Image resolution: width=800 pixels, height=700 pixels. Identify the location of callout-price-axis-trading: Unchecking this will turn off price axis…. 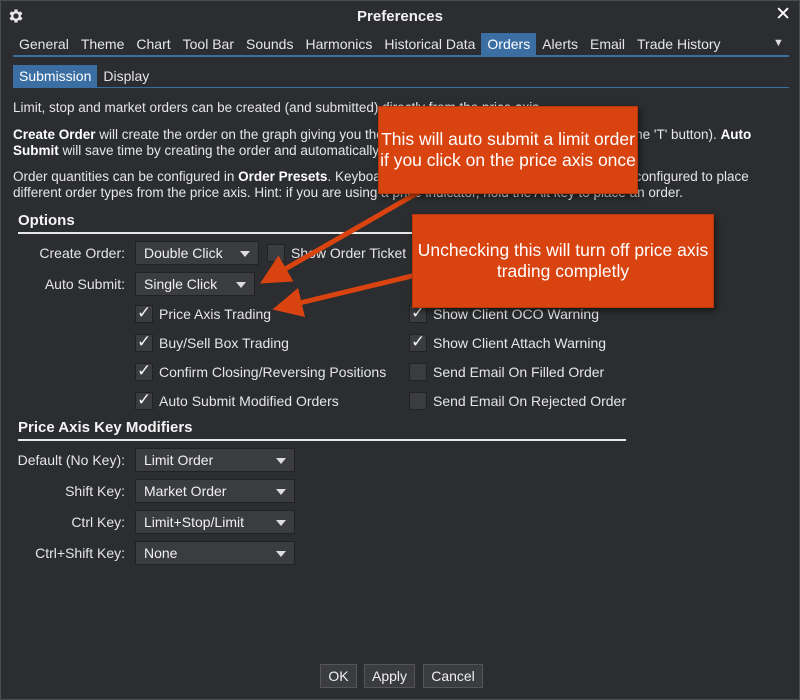
(563, 261).